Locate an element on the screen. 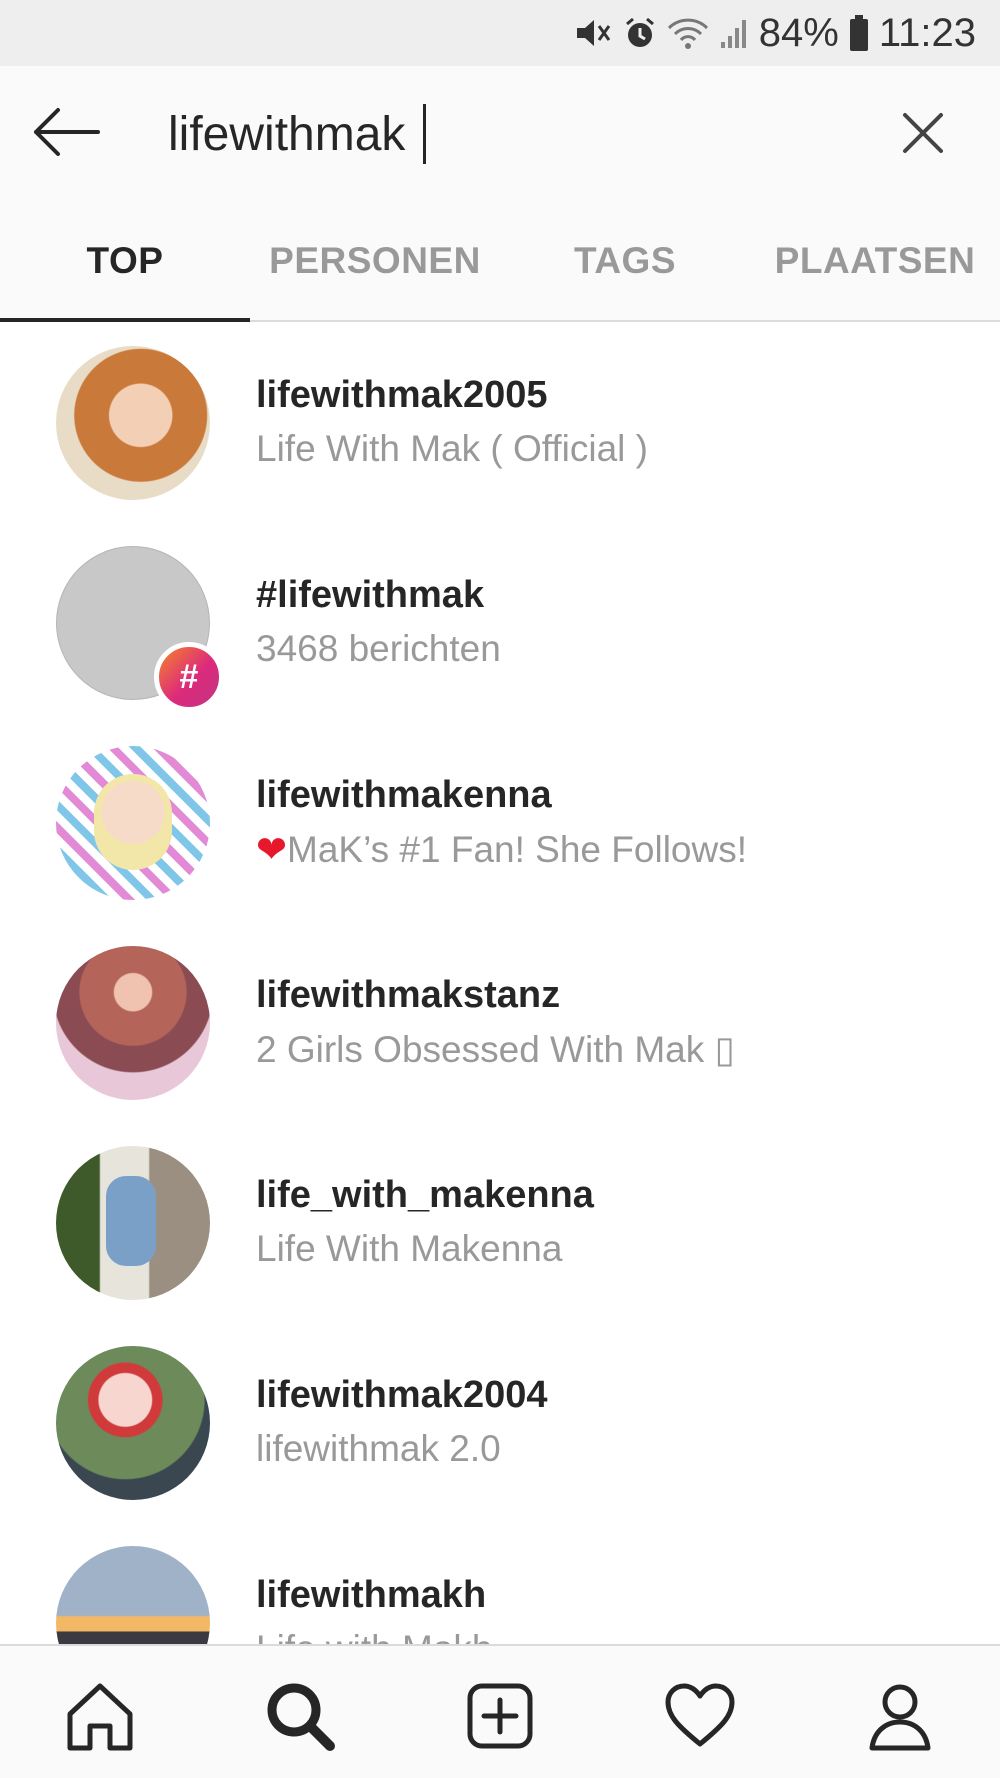  nav-add-post-button is located at coordinates (500, 1716).